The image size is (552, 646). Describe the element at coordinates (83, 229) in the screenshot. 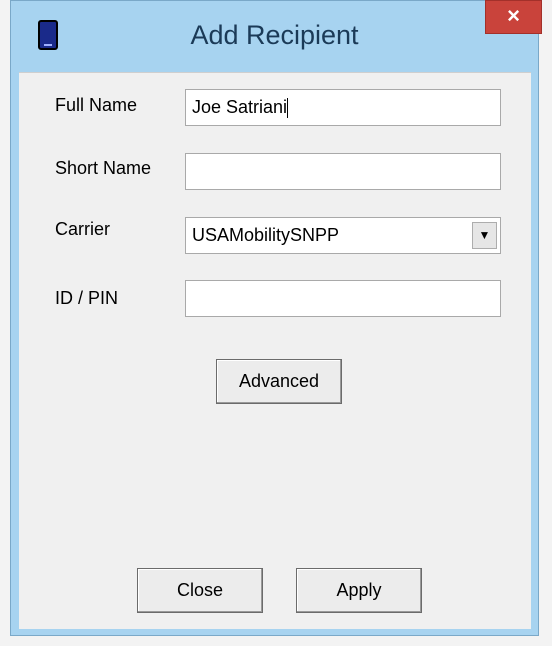

I see `carrier-label: Carrier` at that location.